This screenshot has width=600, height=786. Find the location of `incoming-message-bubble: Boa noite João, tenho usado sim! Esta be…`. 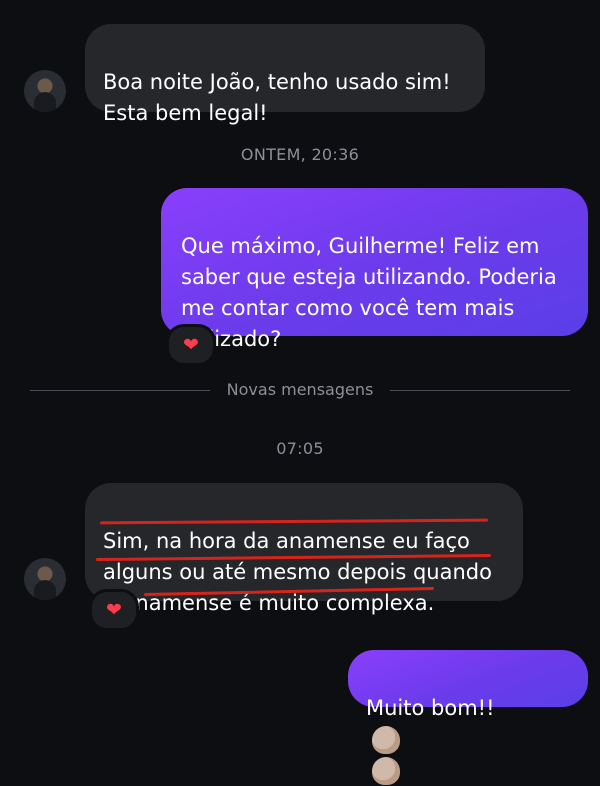

incoming-message-bubble: Boa noite João, tenho usado sim! Esta be… is located at coordinates (285, 74).